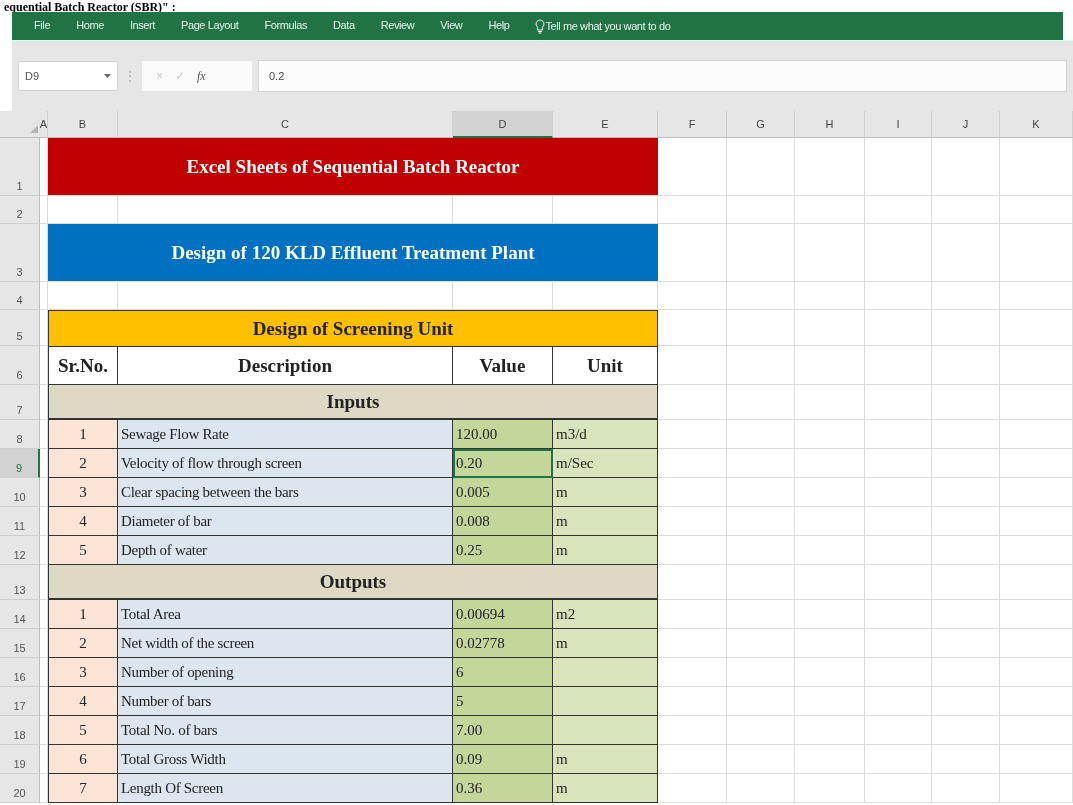  I want to click on table-cell: Velocity of flow through screen, so click(285, 463).